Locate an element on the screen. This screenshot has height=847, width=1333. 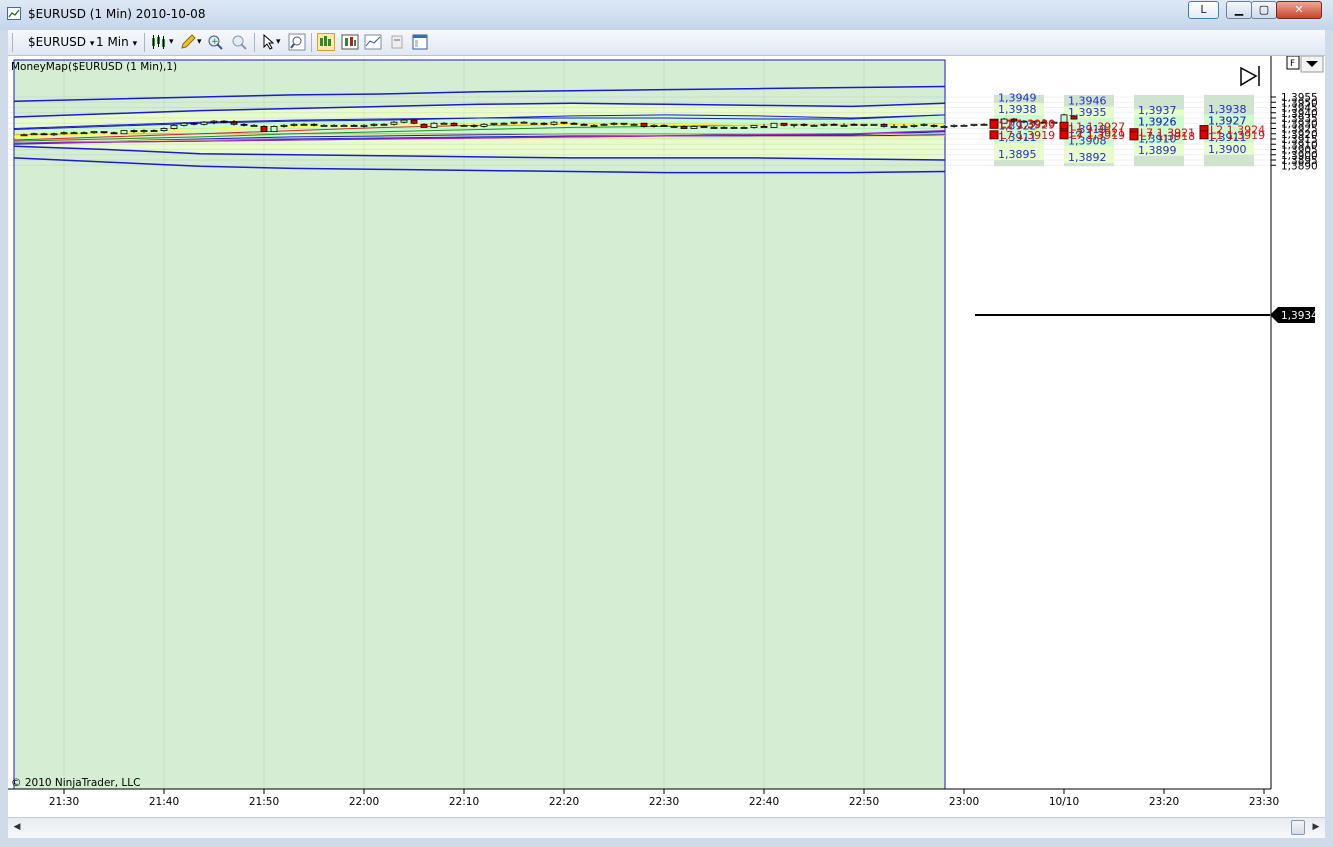
scroll-right-icon: ▶ is located at coordinates (1316, 827).